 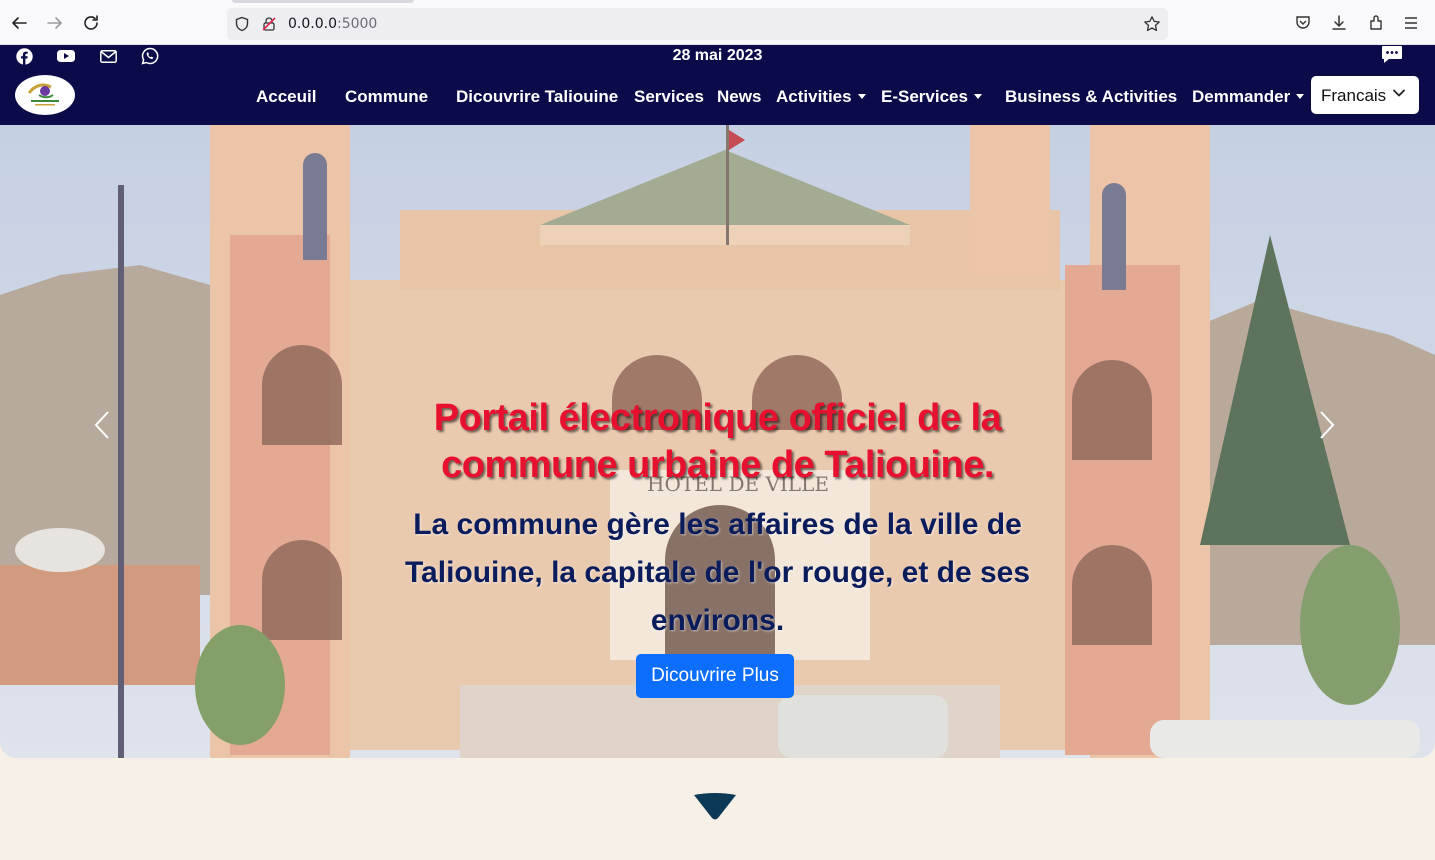 I want to click on nav-activities-dropdown: Activities, so click(x=821, y=97).